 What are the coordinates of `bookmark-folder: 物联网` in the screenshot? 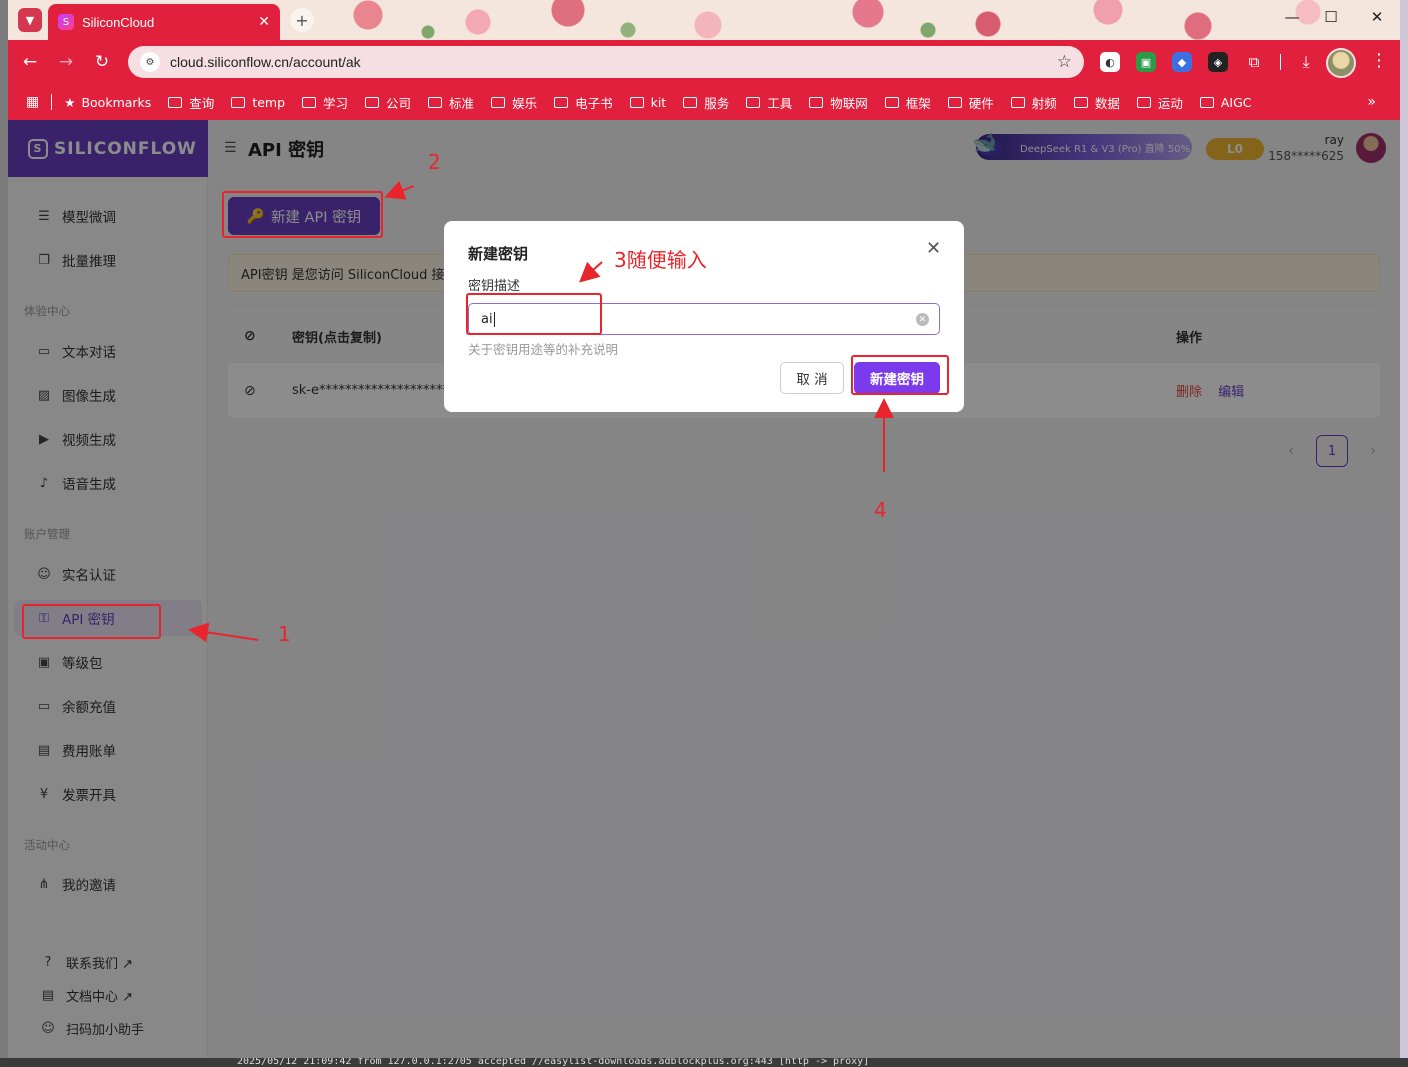 It's located at (838, 102).